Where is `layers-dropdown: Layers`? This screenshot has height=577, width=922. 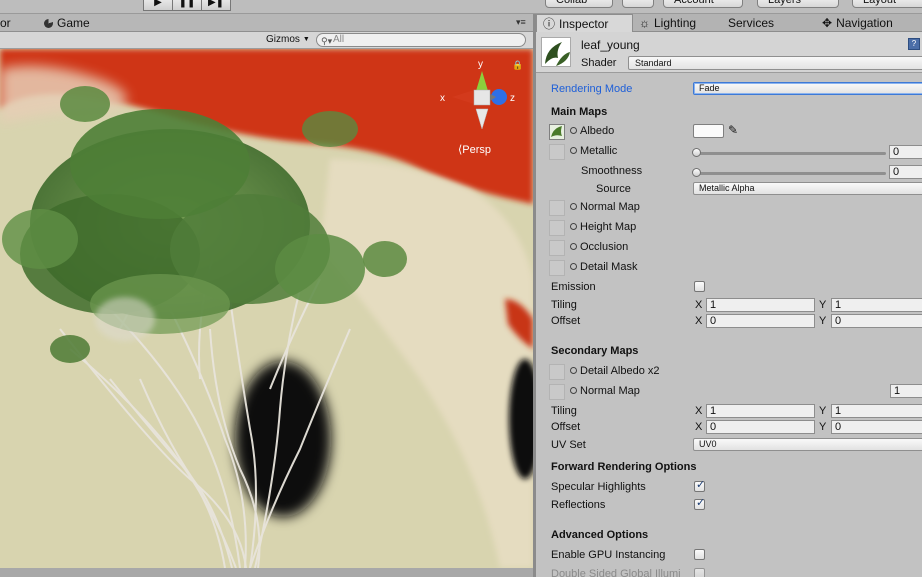
layers-dropdown: Layers is located at coordinates (798, 4).